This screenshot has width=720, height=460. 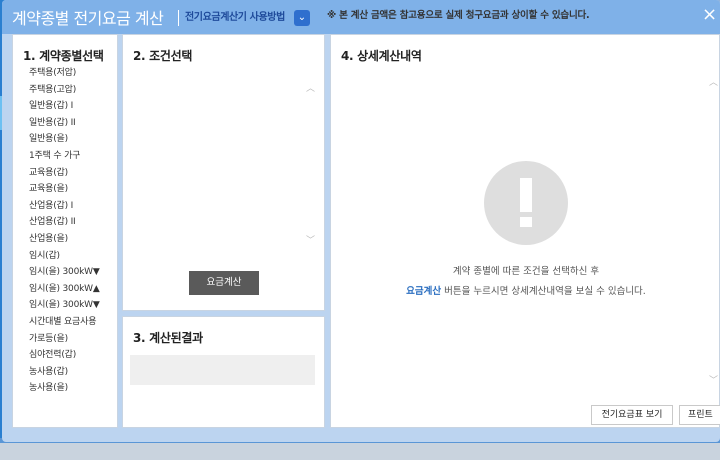 What do you see at coordinates (163, 56) in the screenshot?
I see `panel-title-condition: 2. 조건선택` at bounding box center [163, 56].